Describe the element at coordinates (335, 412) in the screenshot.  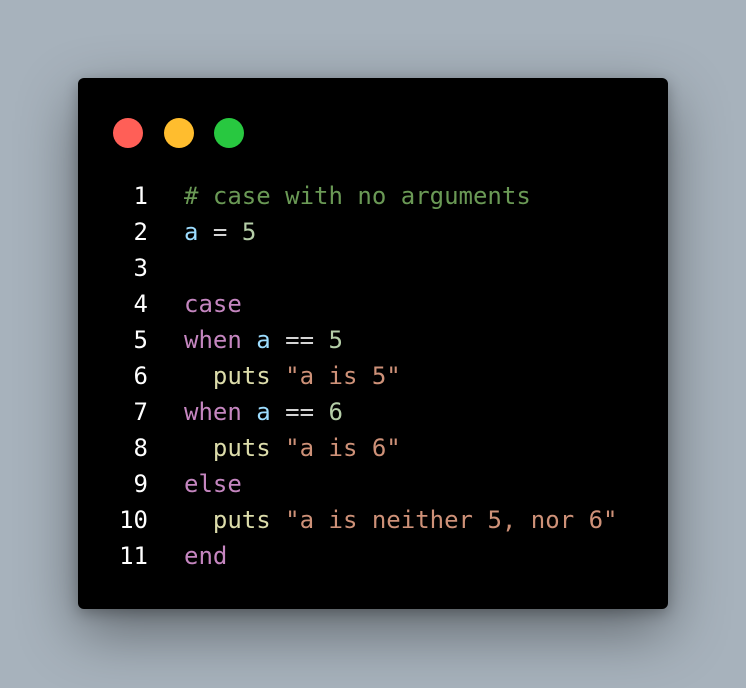
I see `token-number: 6` at that location.